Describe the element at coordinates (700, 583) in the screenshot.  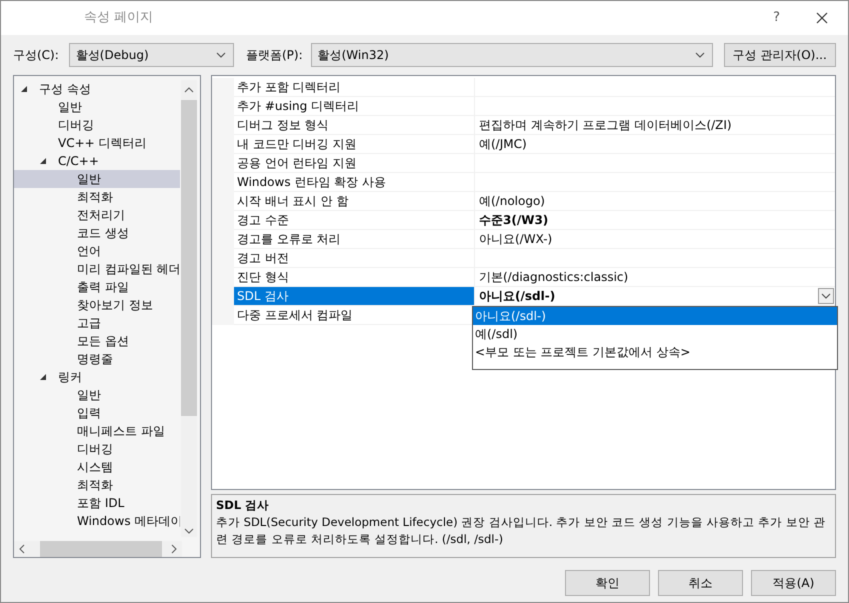
I see `dialog-button: 취소` at that location.